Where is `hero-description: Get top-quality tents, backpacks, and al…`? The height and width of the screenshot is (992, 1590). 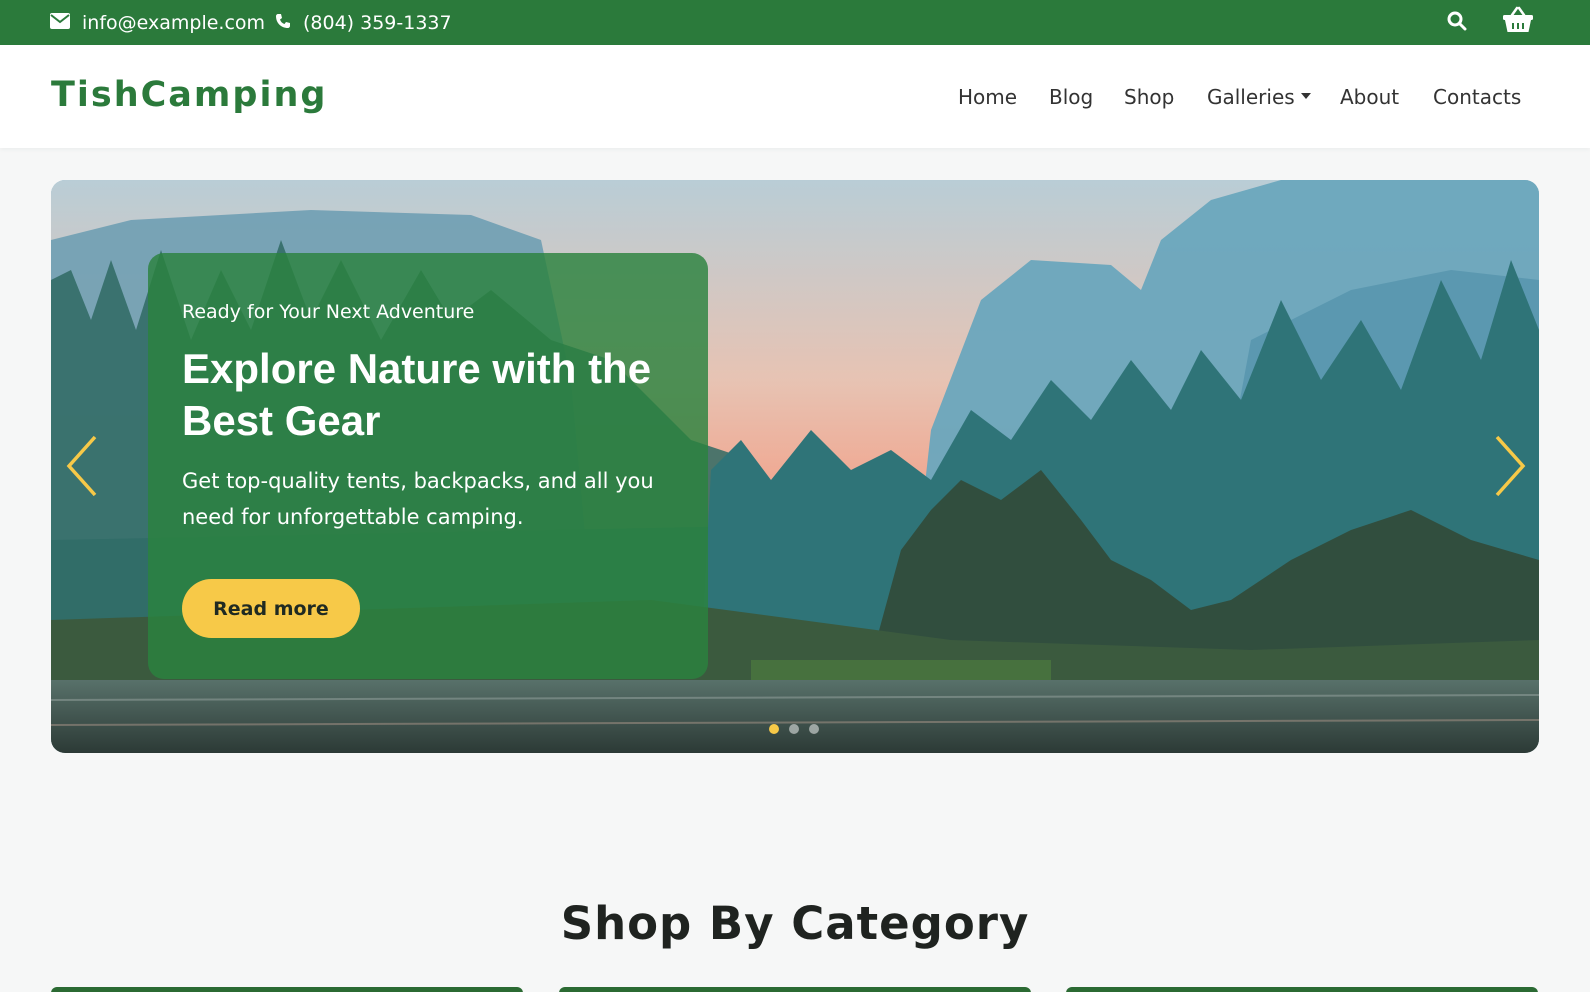
hero-description: Get top-quality tents, backpacks, and al… is located at coordinates (418, 499).